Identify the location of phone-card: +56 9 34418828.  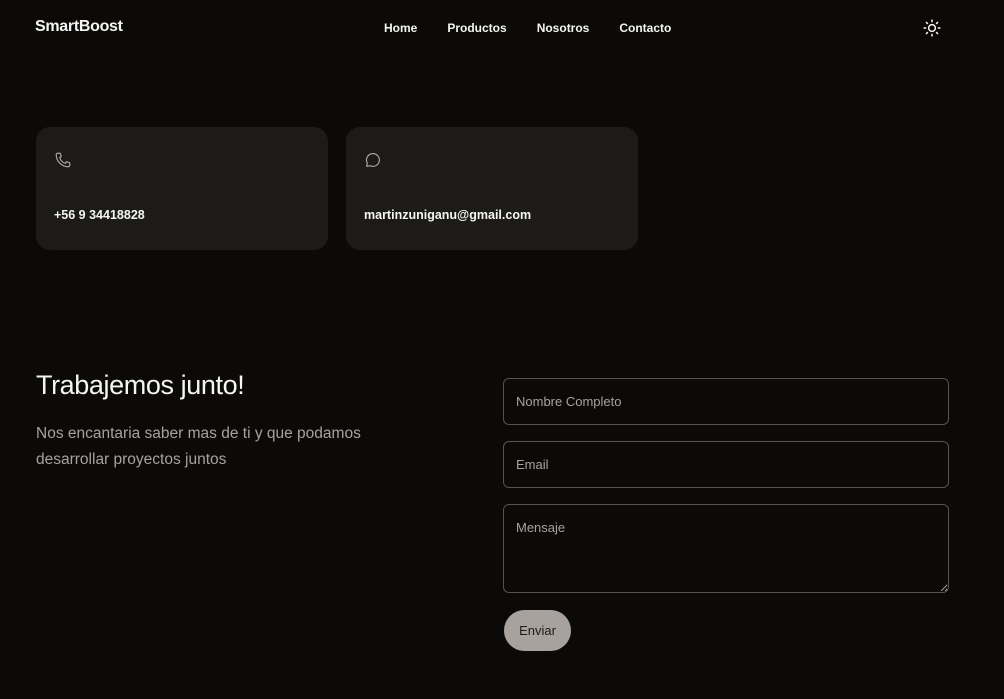
(182, 188).